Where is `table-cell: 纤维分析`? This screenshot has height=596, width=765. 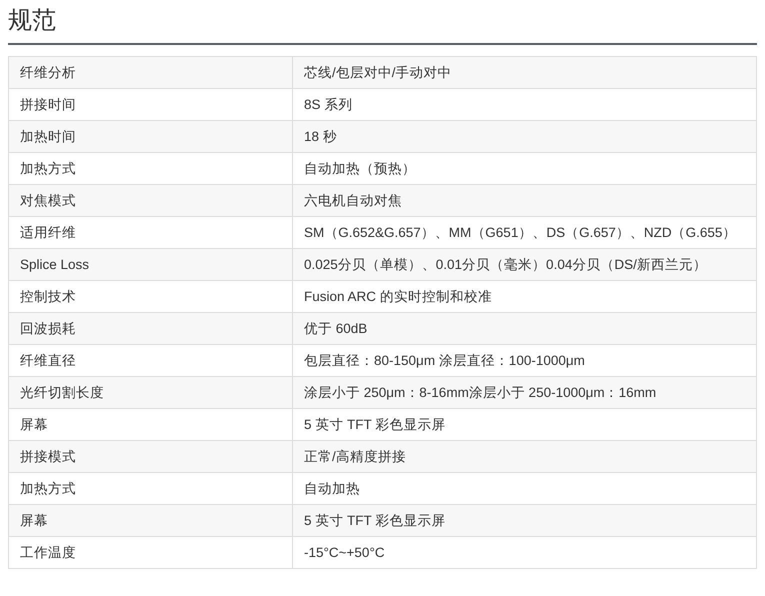 table-cell: 纤维分析 is located at coordinates (150, 72).